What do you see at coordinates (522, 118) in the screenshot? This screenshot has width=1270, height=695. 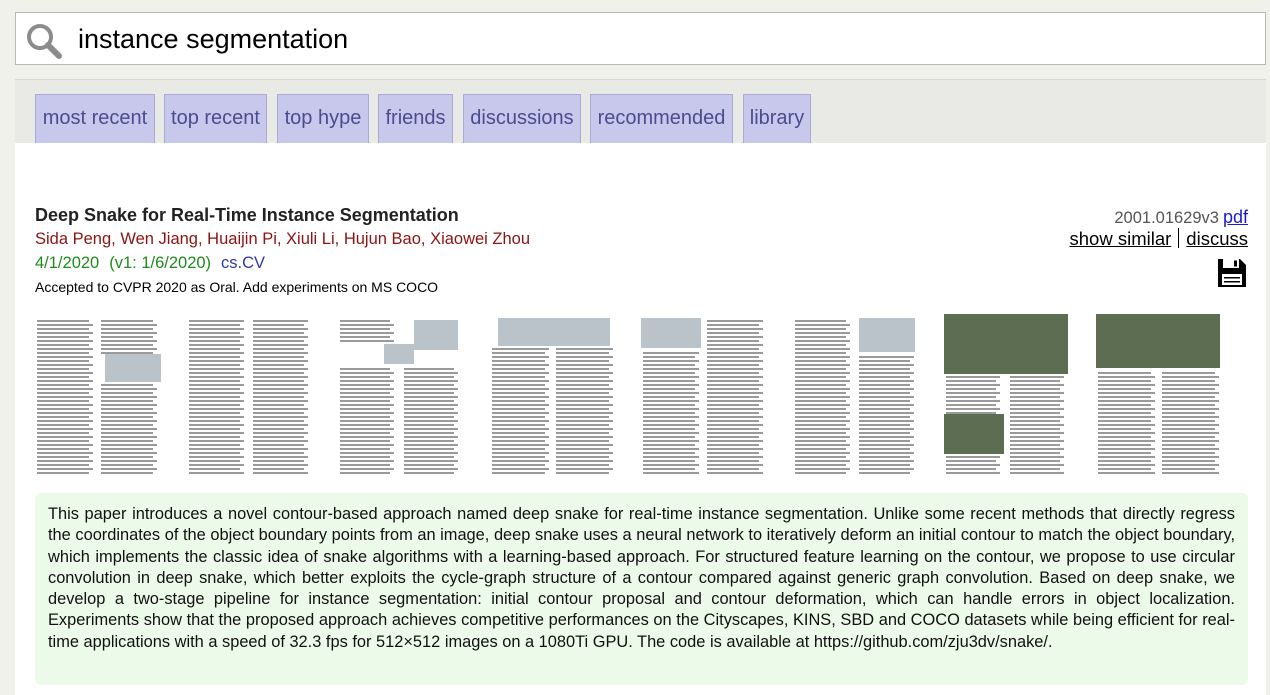 I see `tab-discussions: discussions` at bounding box center [522, 118].